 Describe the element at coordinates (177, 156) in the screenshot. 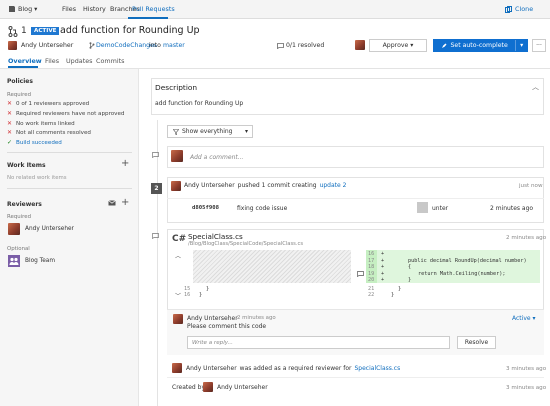

I see `user-avatar` at that location.